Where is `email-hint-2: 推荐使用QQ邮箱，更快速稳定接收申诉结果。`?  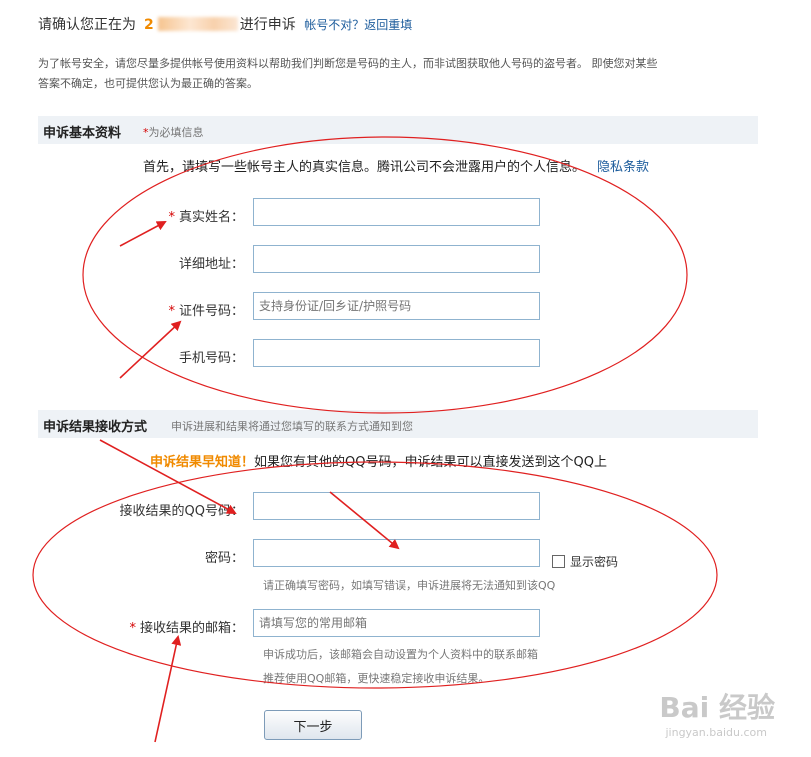 email-hint-2: 推荐使用QQ邮箱，更快速稳定接收申诉结果。 is located at coordinates (376, 678).